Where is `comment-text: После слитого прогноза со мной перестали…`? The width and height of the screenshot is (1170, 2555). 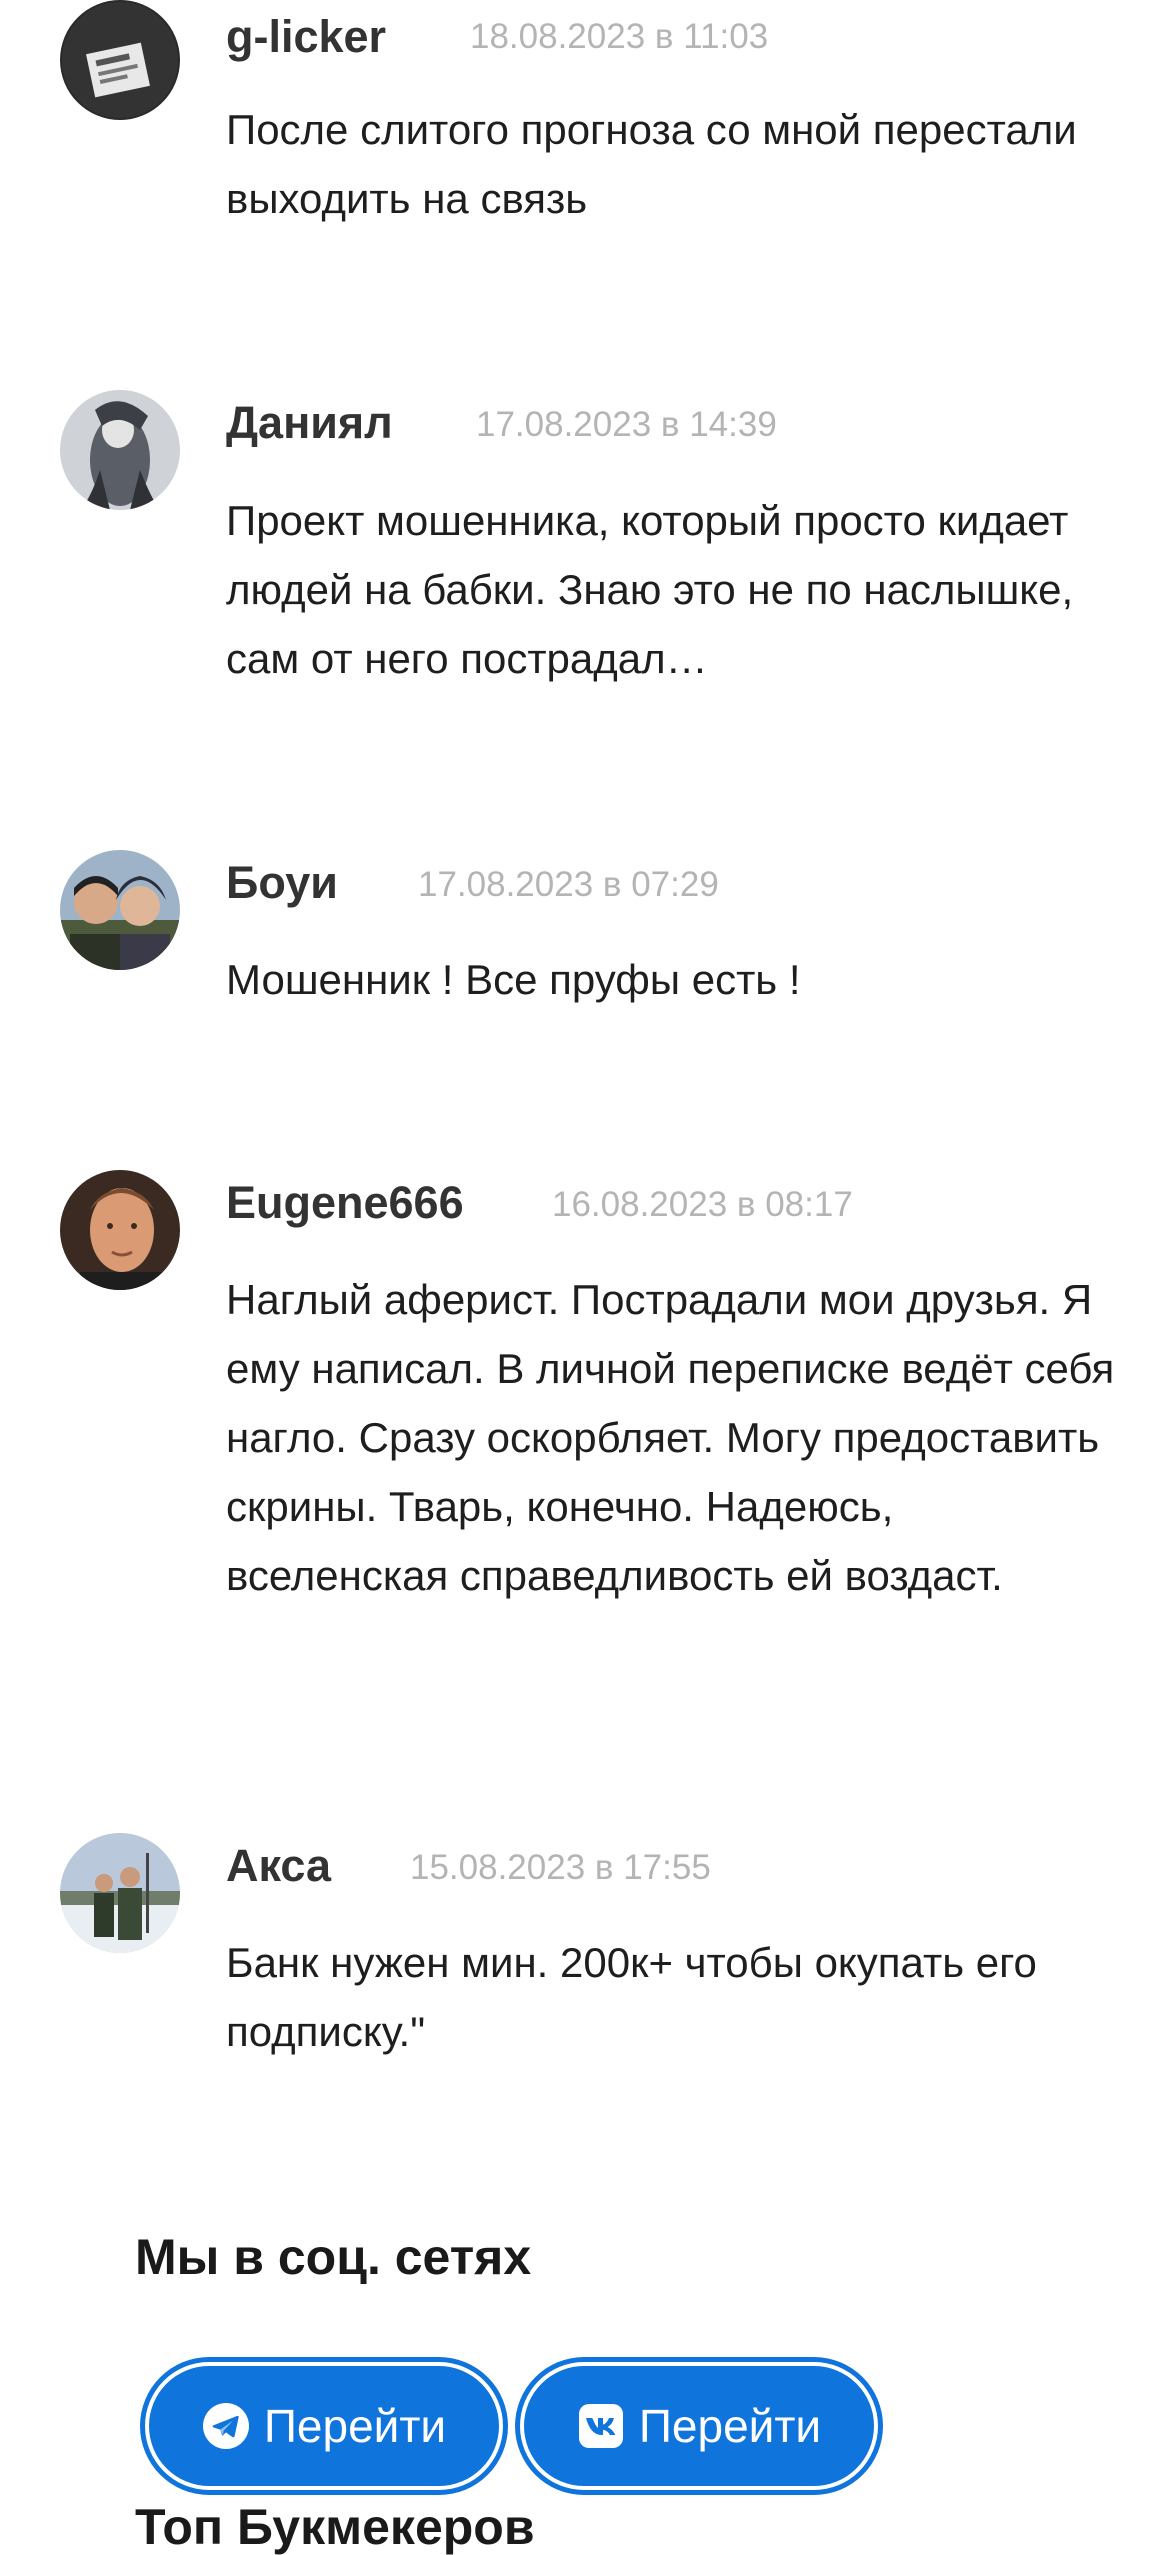 comment-text: После слитого прогноза со мной перестали… is located at coordinates (651, 164).